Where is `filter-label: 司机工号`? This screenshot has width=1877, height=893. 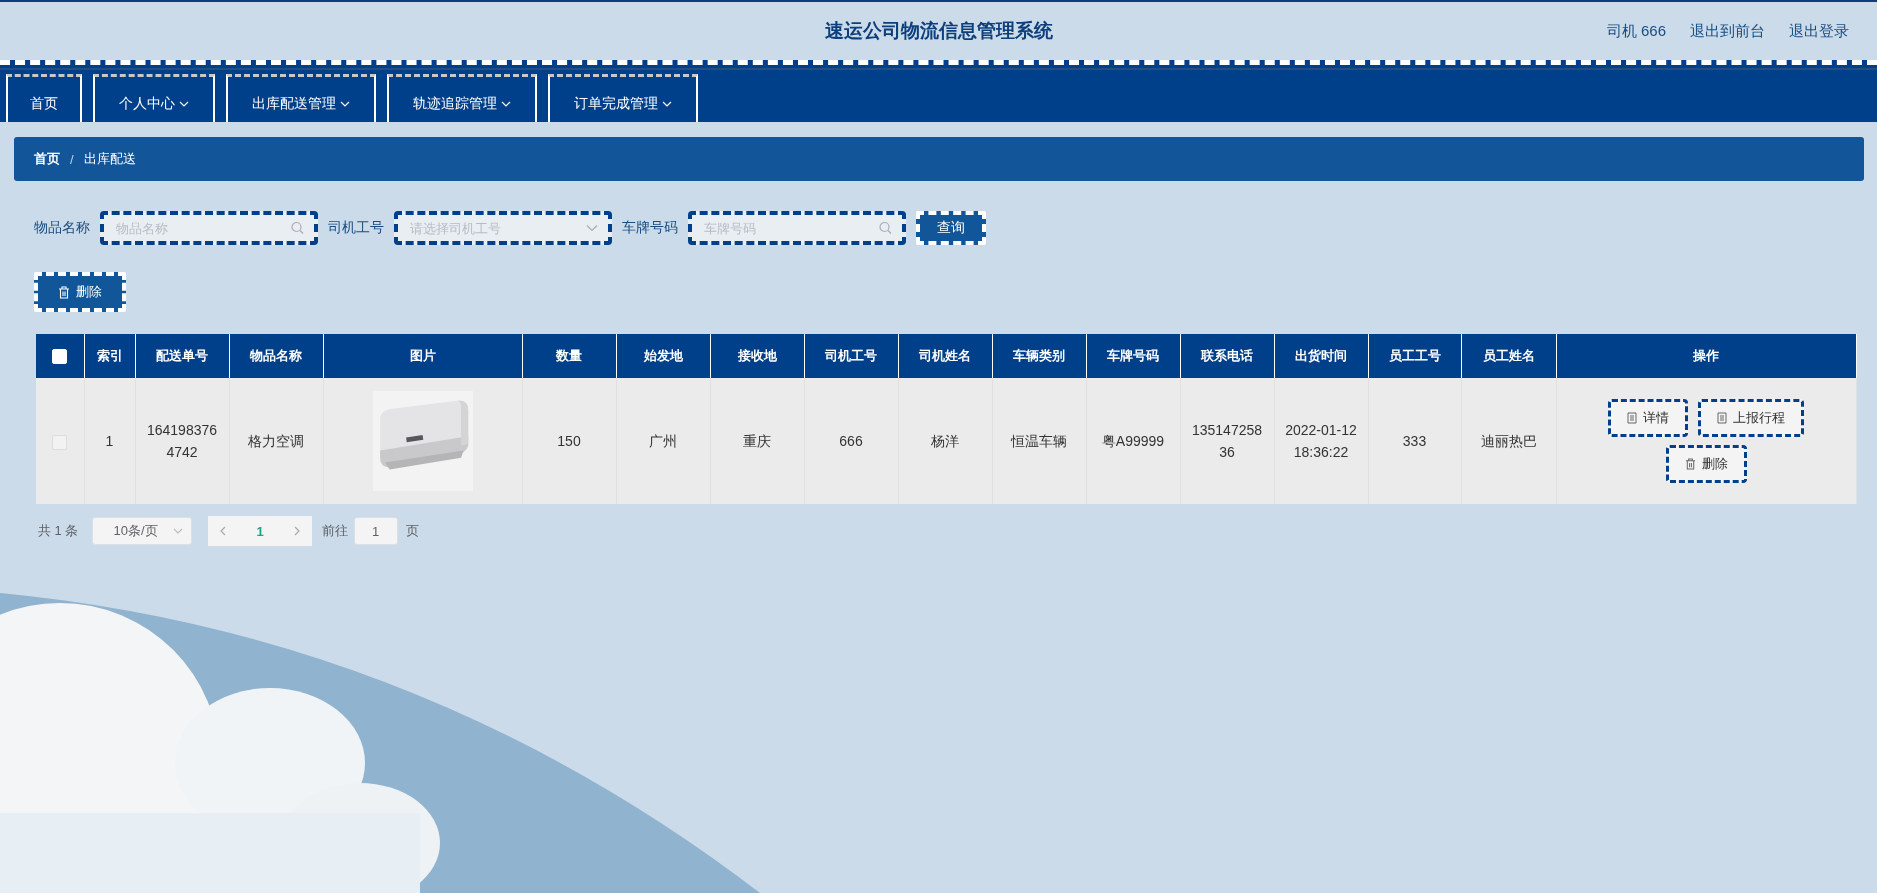
filter-label: 司机工号 is located at coordinates (356, 228).